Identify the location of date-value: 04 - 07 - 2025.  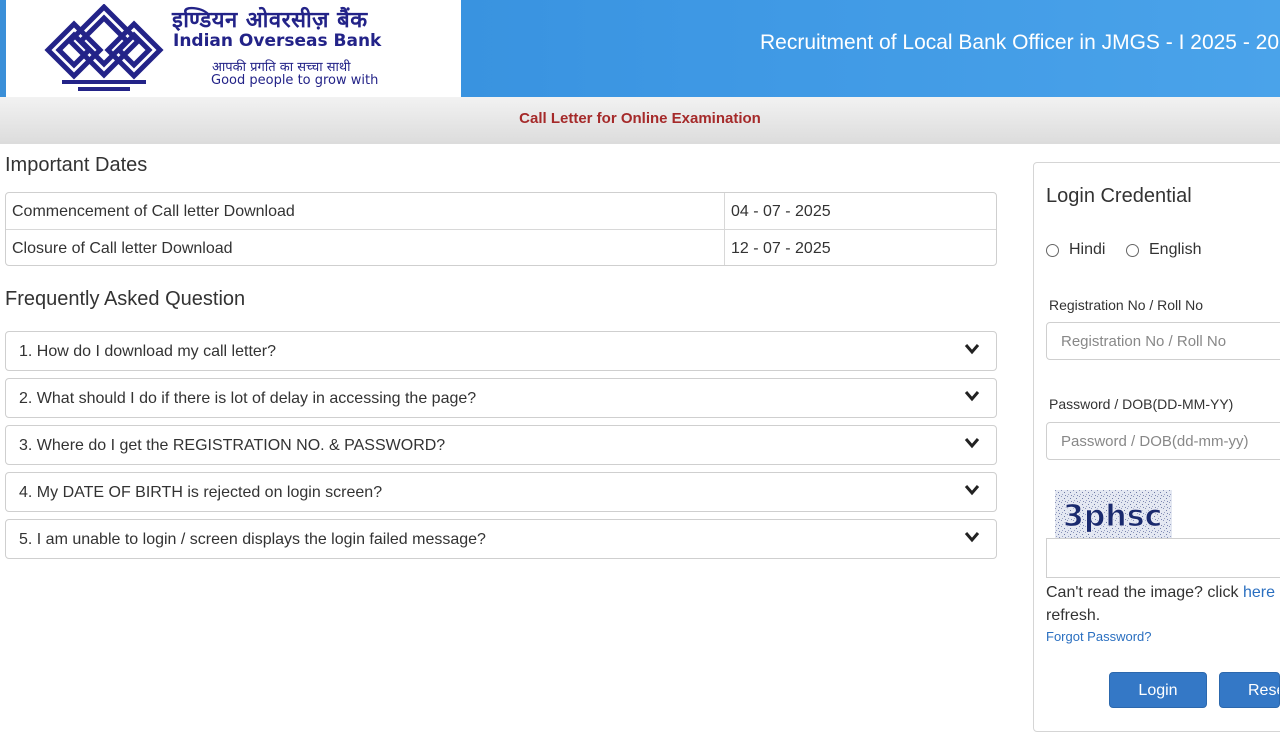
(781, 211).